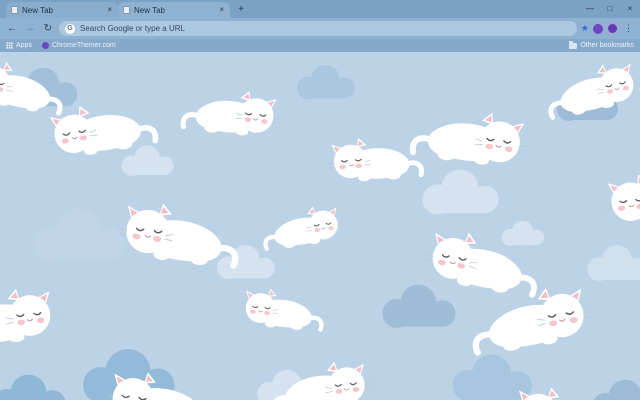 This screenshot has width=640, height=400. What do you see at coordinates (9, 45) in the screenshot?
I see `apps-grid-icon` at bounding box center [9, 45].